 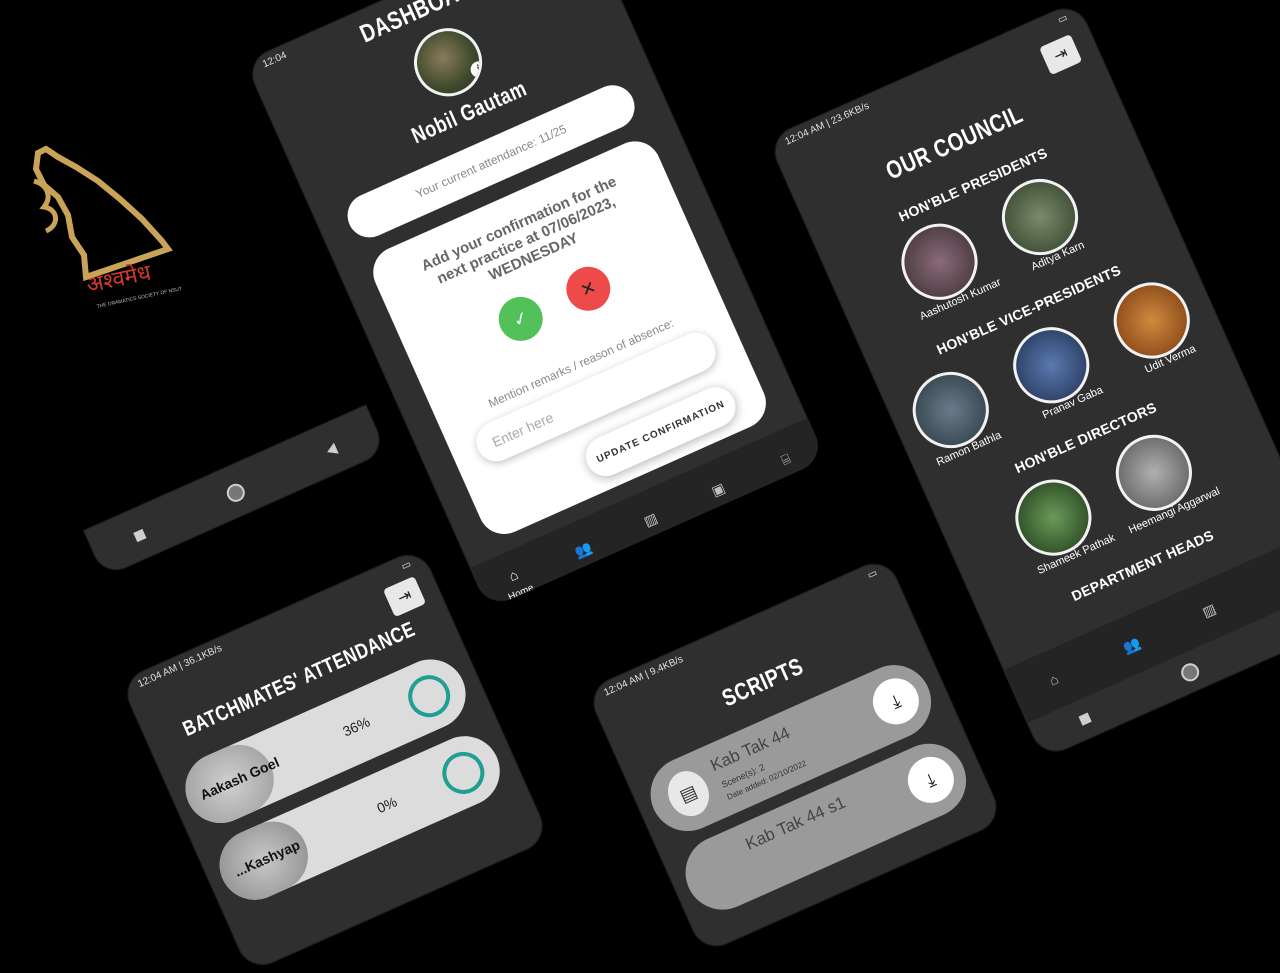 What do you see at coordinates (331, 450) in the screenshot?
I see `back-nav-icon` at bounding box center [331, 450].